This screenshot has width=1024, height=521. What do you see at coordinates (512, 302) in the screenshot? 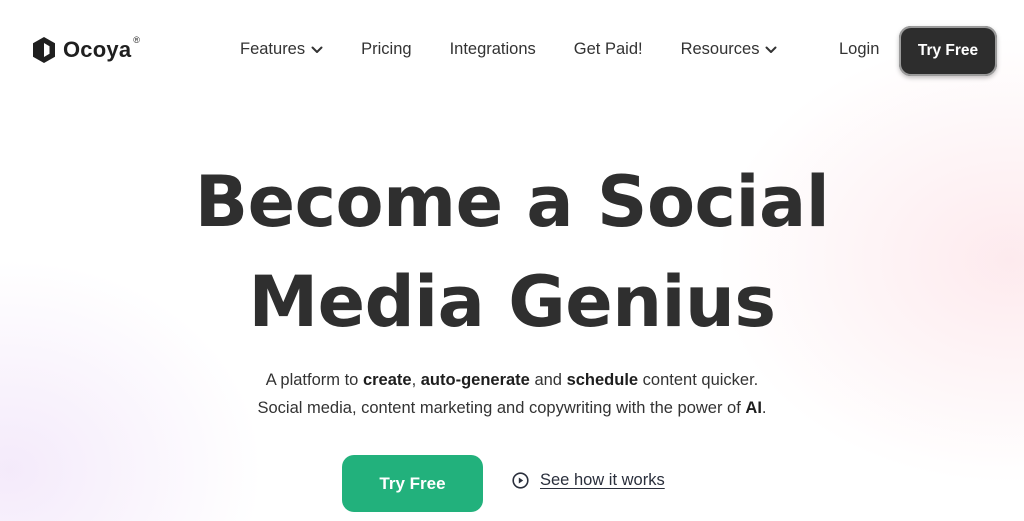
I see `hero-title-line-2: Media Genius` at bounding box center [512, 302].